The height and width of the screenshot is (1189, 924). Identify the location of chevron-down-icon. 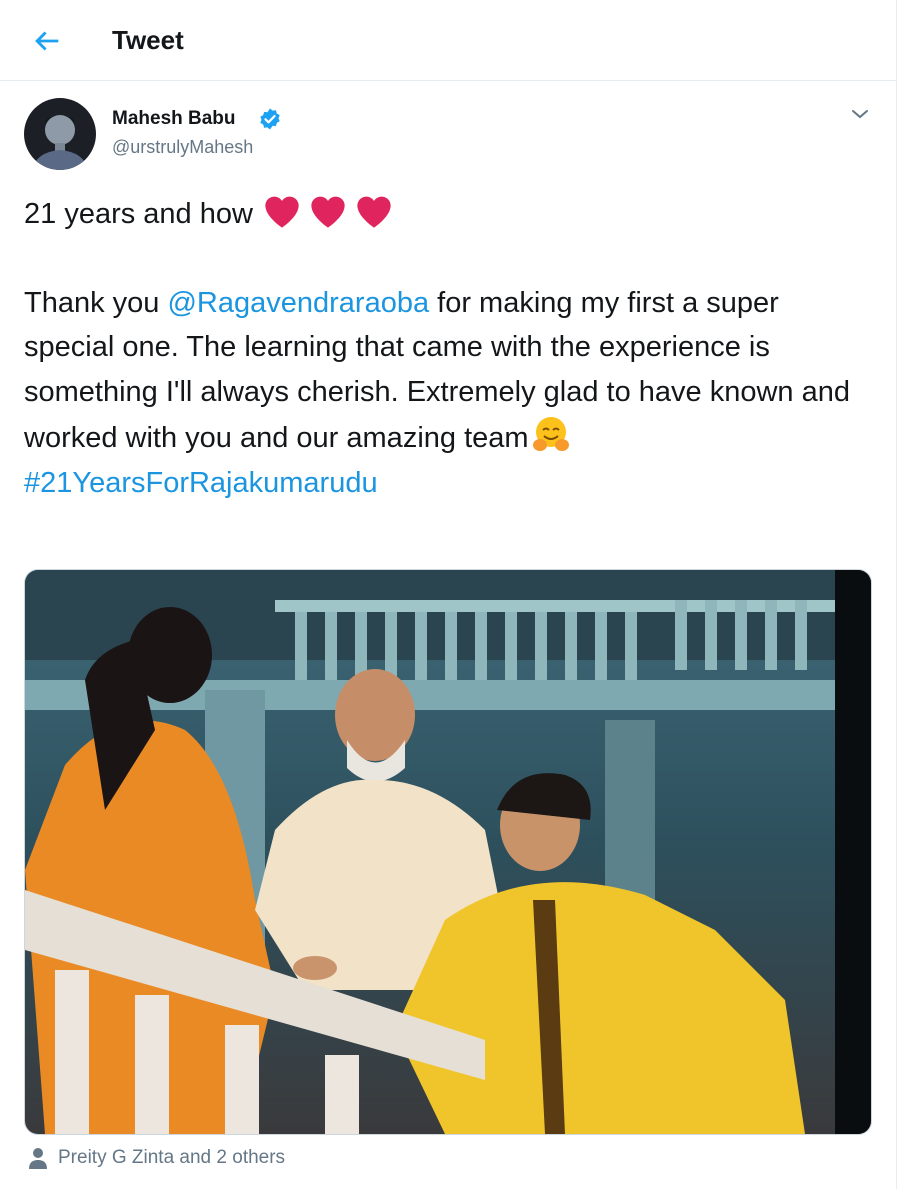
(860, 114).